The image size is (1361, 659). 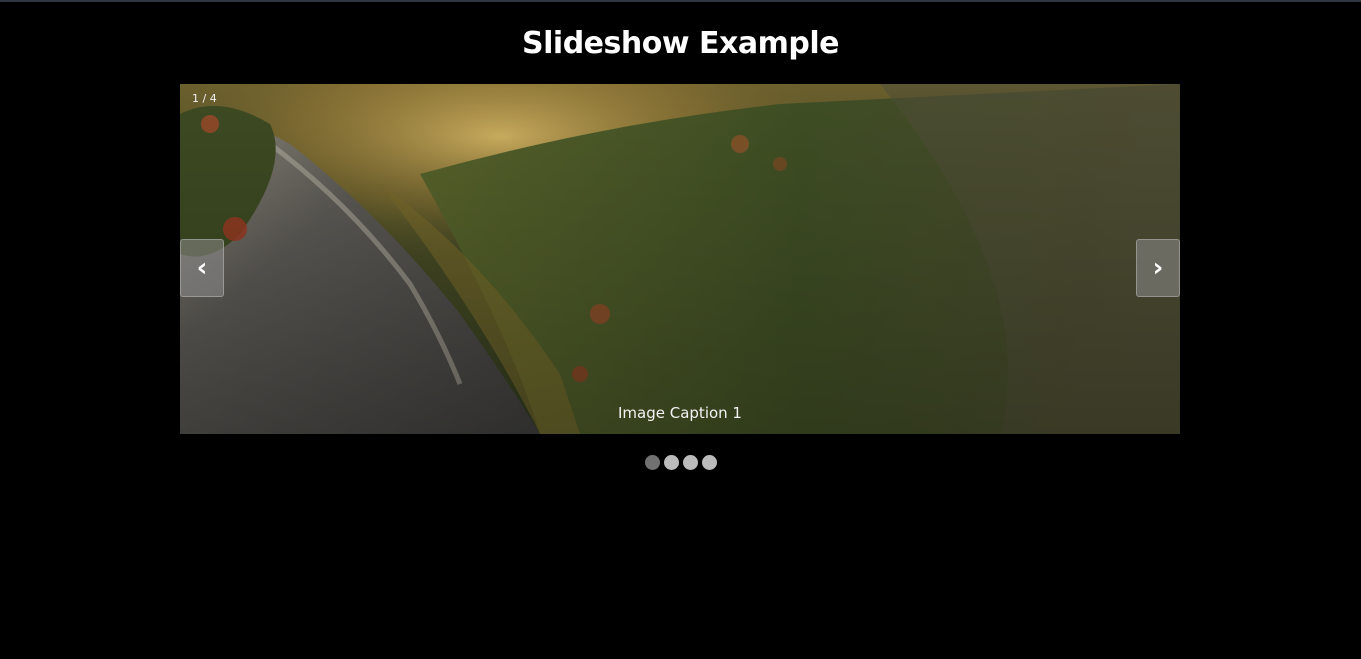 What do you see at coordinates (1158, 268) in the screenshot?
I see `next-slide-button: ›` at bounding box center [1158, 268].